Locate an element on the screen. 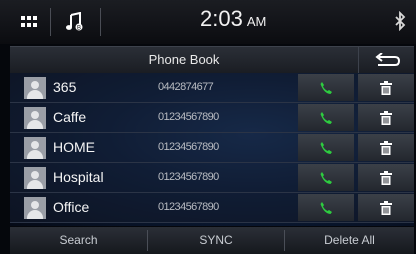 Image resolution: width=416 pixels, height=254 pixels. contact-name: 365 is located at coordinates (65, 87).